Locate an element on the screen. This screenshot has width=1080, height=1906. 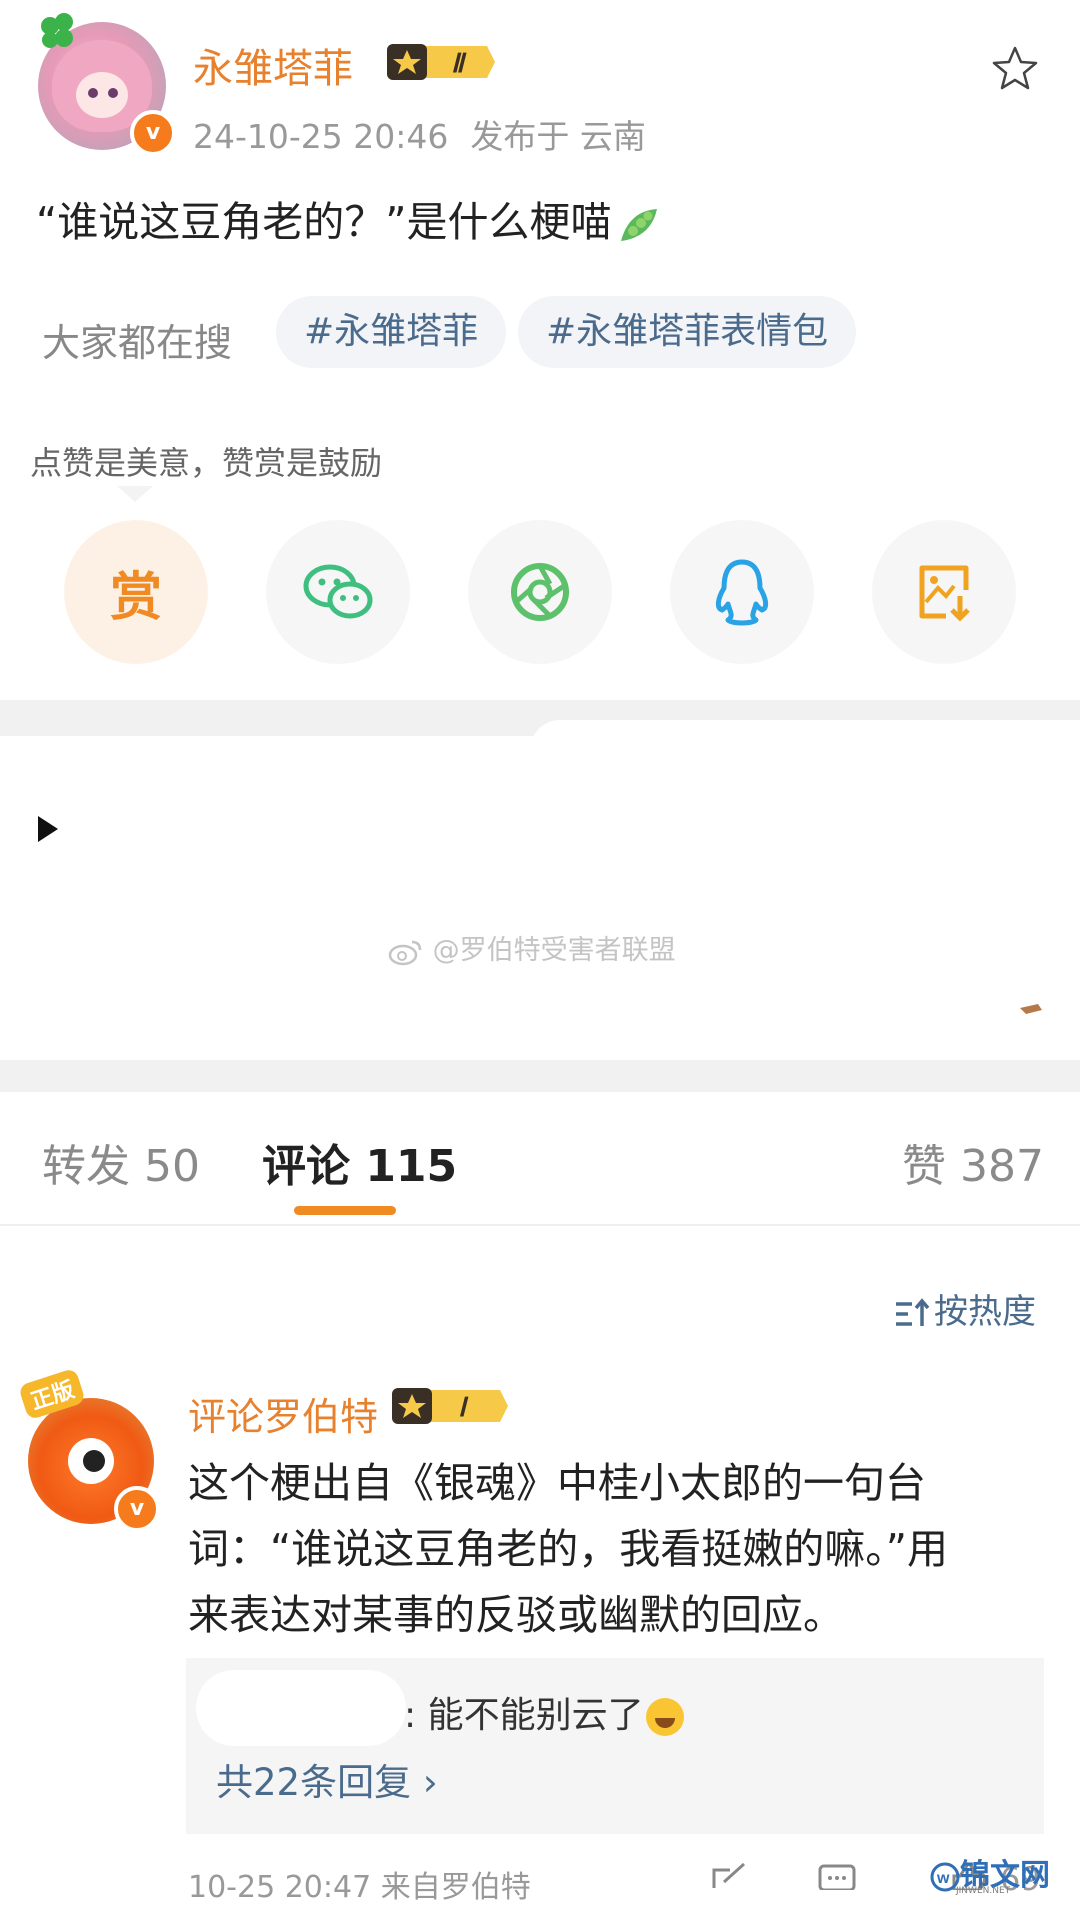
divider is located at coordinates (540, 1225).